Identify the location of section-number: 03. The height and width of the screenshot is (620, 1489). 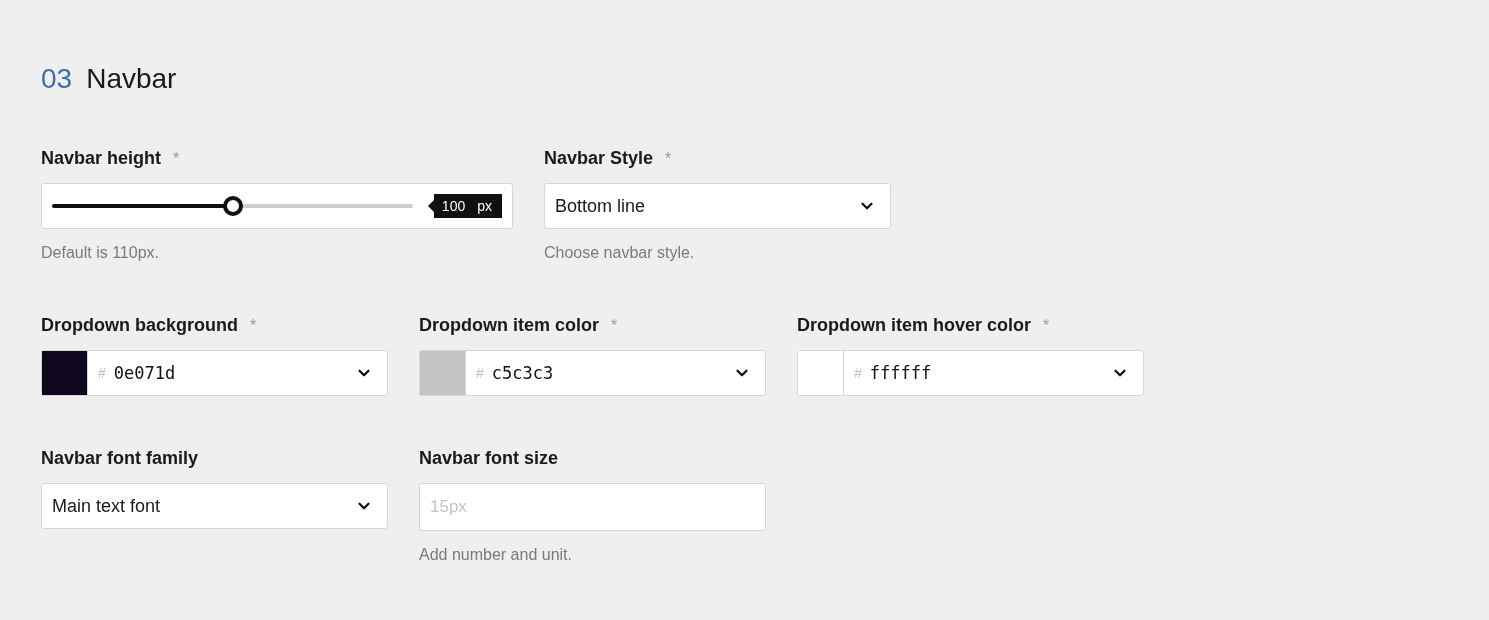
(57, 79).